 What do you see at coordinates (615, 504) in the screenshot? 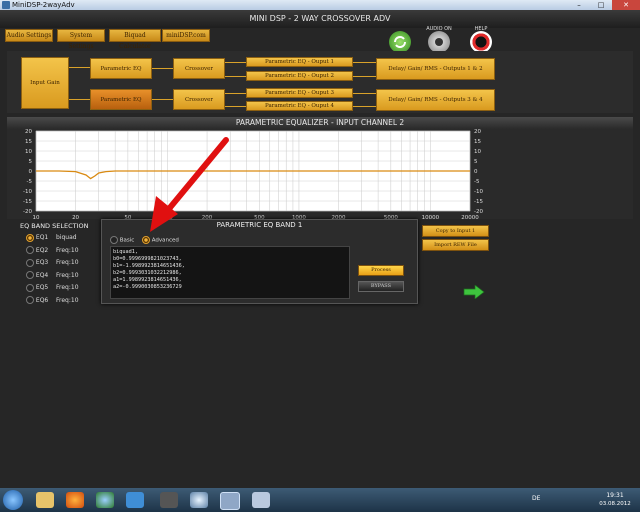
I see `clock-date: 03.08.2012` at bounding box center [615, 504].